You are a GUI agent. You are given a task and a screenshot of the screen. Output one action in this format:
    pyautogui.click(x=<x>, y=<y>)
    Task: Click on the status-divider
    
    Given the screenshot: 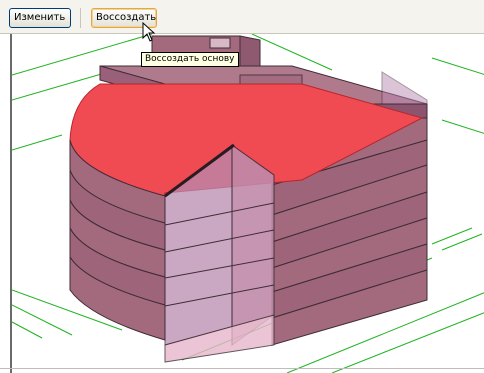 What is the action you would take?
    pyautogui.click(x=242, y=368)
    